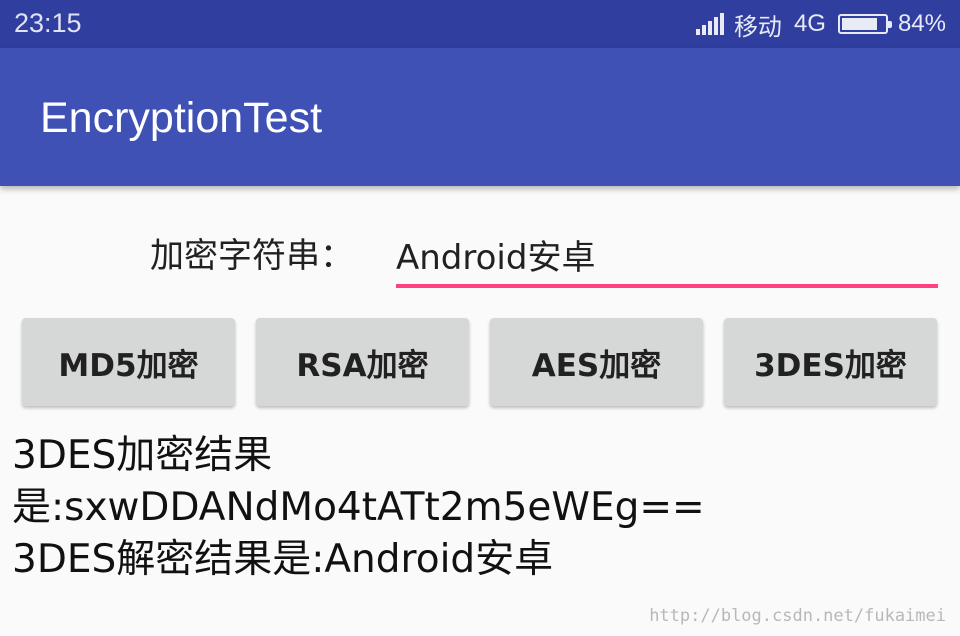  What do you see at coordinates (596, 362) in the screenshot?
I see `aes-encrypt-button: AES加密` at bounding box center [596, 362].